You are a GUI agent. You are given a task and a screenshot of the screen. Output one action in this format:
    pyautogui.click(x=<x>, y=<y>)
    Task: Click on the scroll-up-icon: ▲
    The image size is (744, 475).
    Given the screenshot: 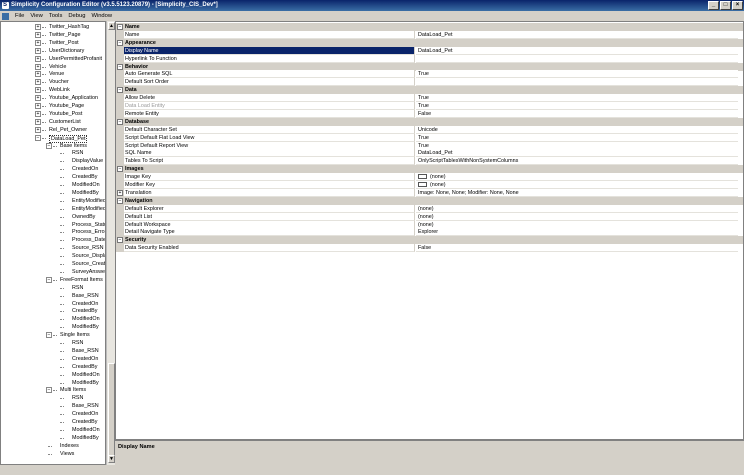 What is the action you would take?
    pyautogui.click(x=111, y=26)
    